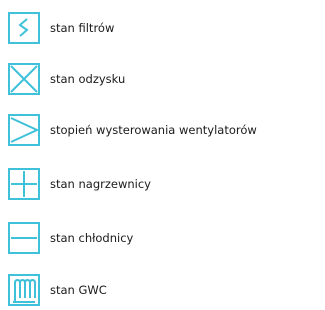  What do you see at coordinates (24, 238) in the screenshot?
I see `cooler-icon` at bounding box center [24, 238].